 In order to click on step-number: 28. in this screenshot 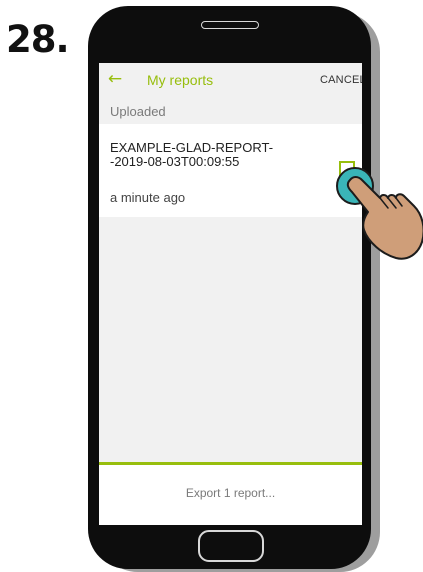, I will do `click(38, 39)`.